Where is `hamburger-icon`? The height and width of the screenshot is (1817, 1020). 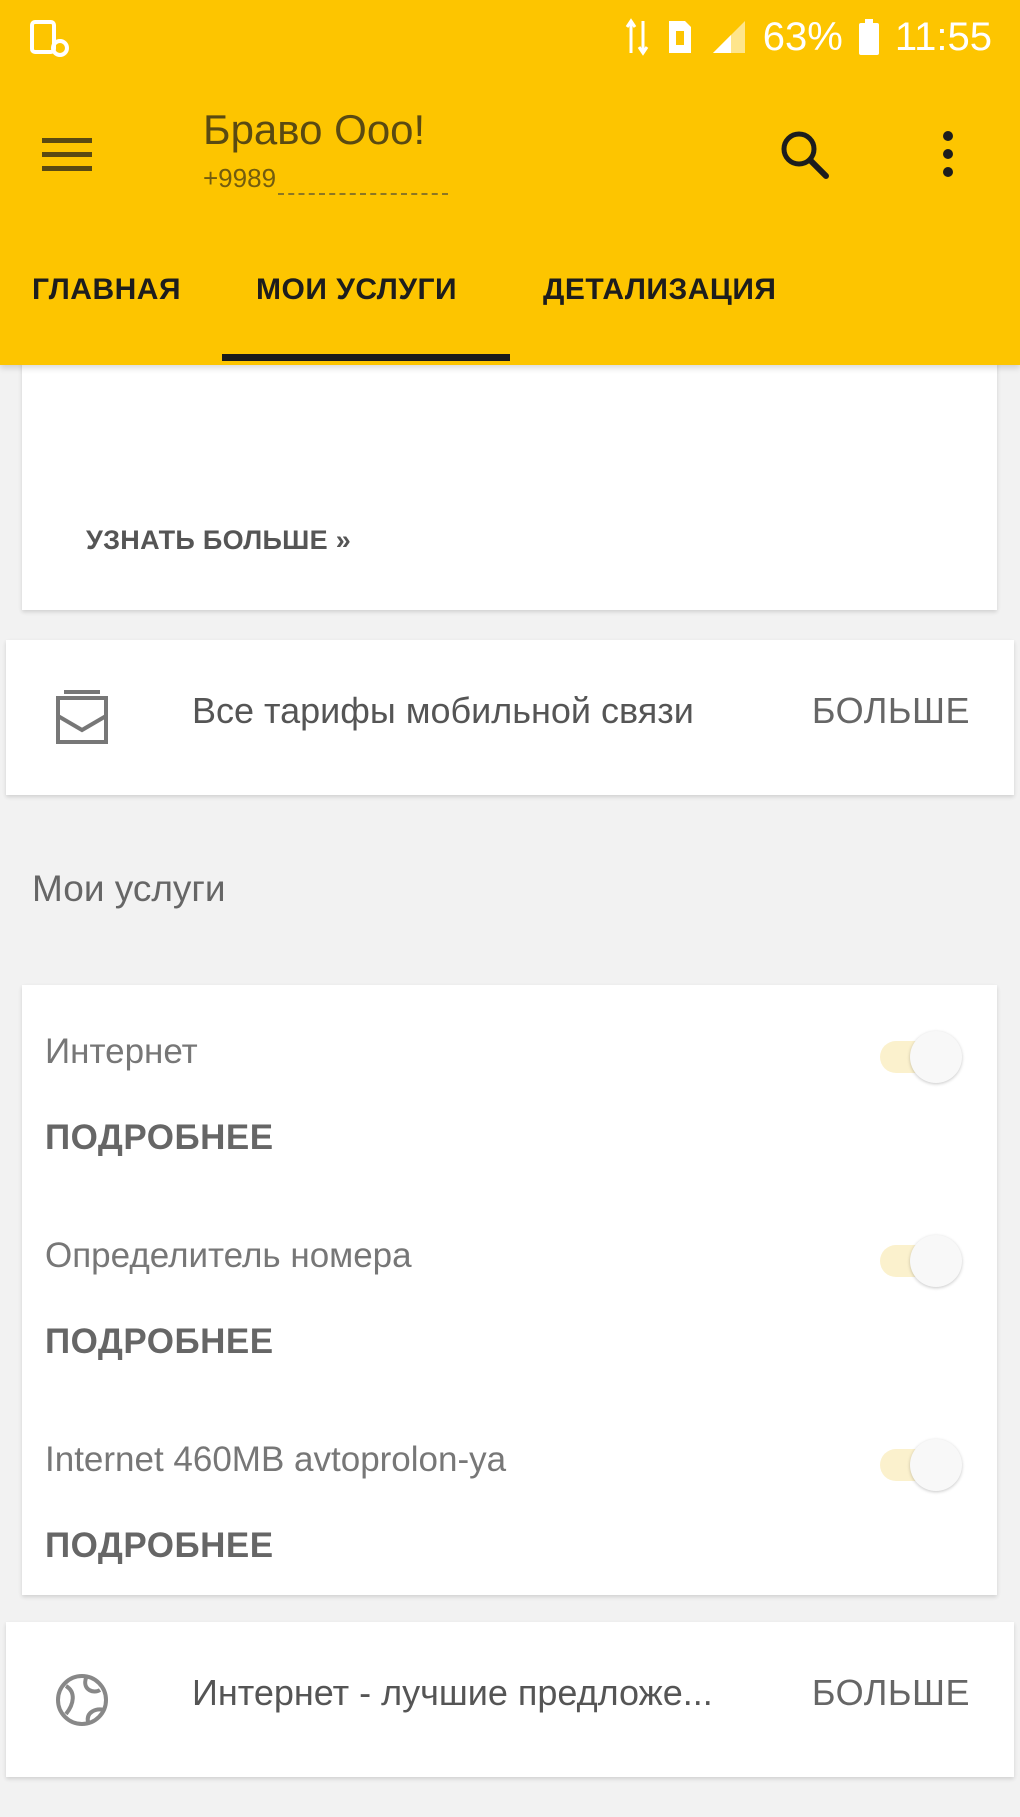 hamburger-icon is located at coordinates (67, 156).